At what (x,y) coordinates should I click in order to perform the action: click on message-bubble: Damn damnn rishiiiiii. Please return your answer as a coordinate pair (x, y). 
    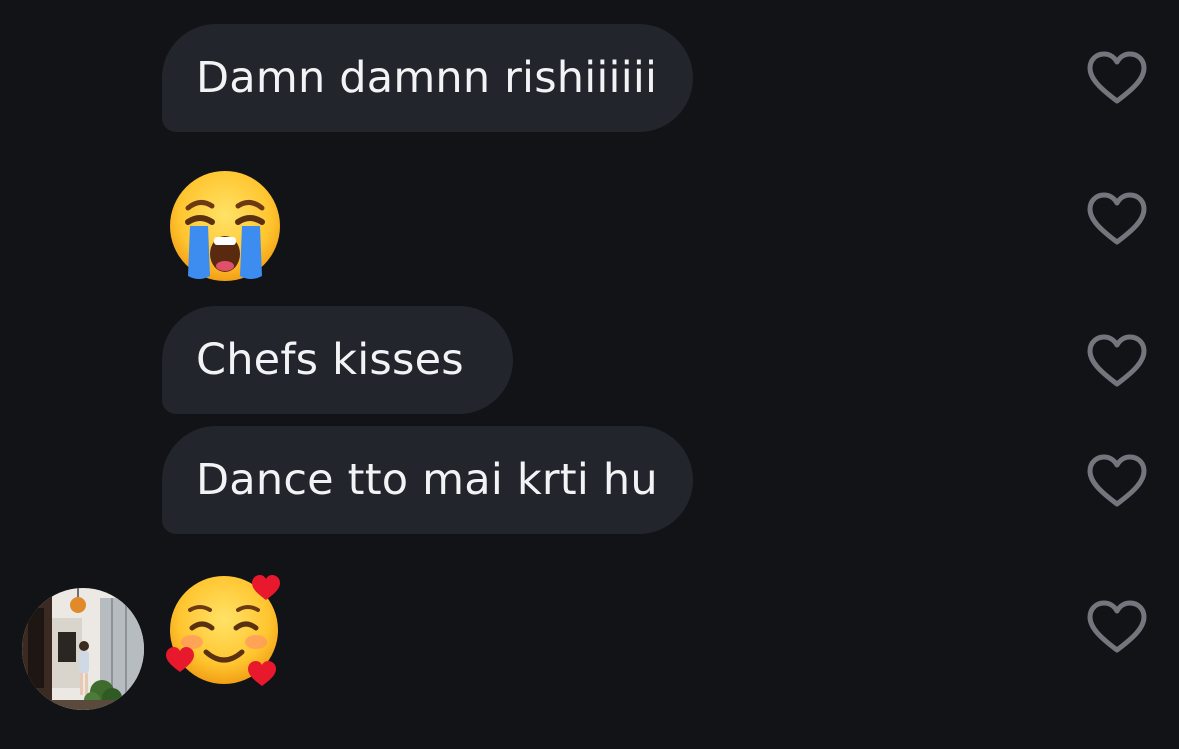
    Looking at the image, I should click on (427, 78).